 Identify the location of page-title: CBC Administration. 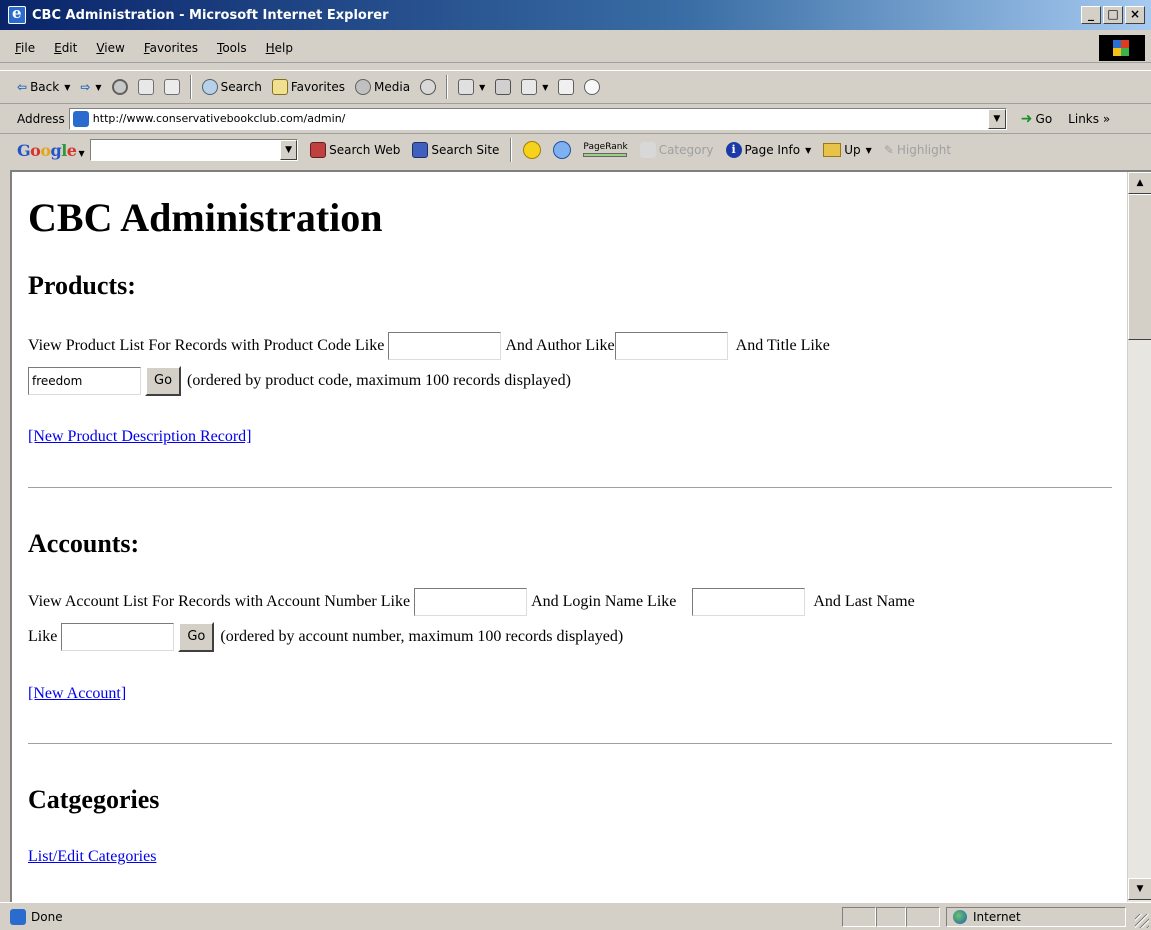
(205, 217).